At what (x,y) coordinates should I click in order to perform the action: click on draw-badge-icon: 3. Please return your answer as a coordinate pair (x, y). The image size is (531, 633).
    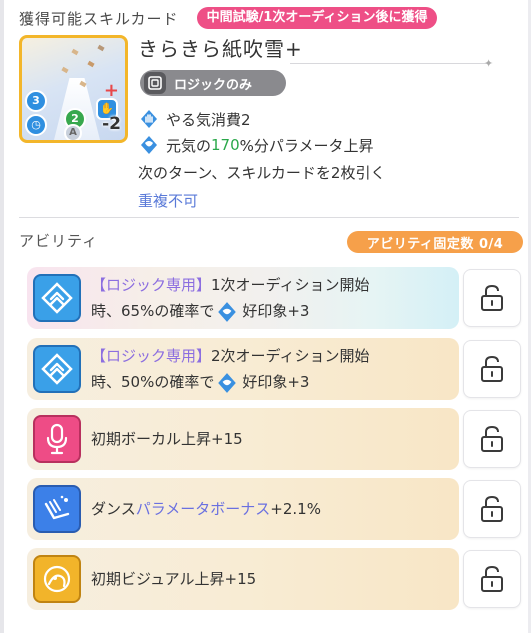
    Looking at the image, I should click on (36, 101).